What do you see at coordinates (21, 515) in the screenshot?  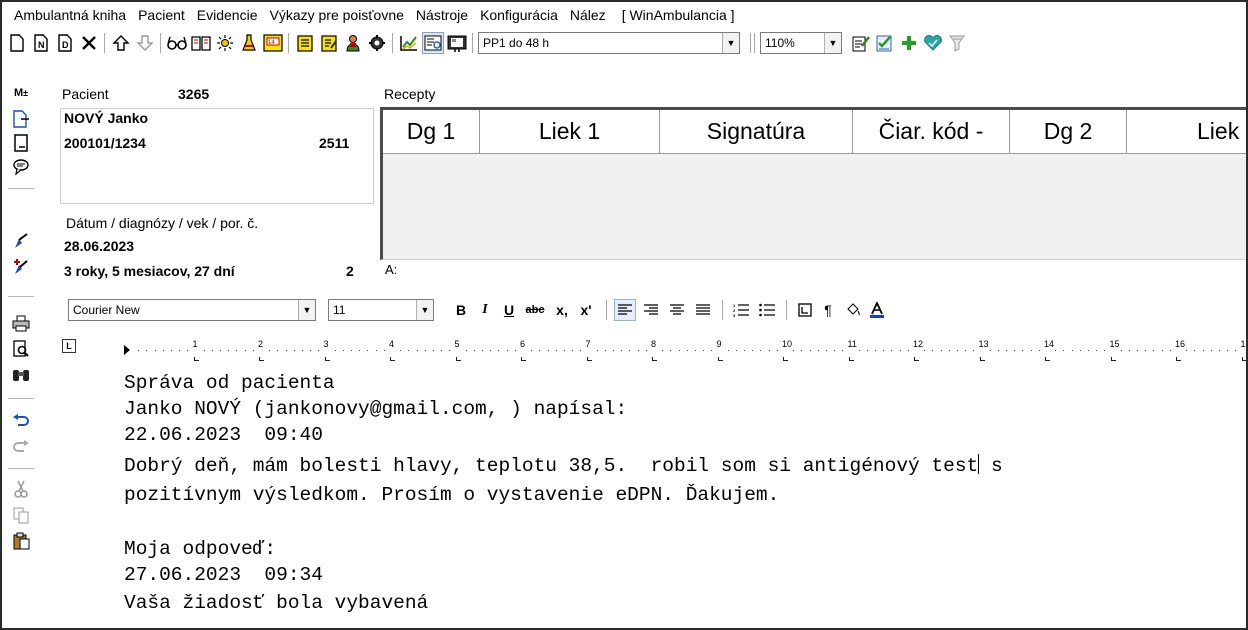 I see `copy-icon` at bounding box center [21, 515].